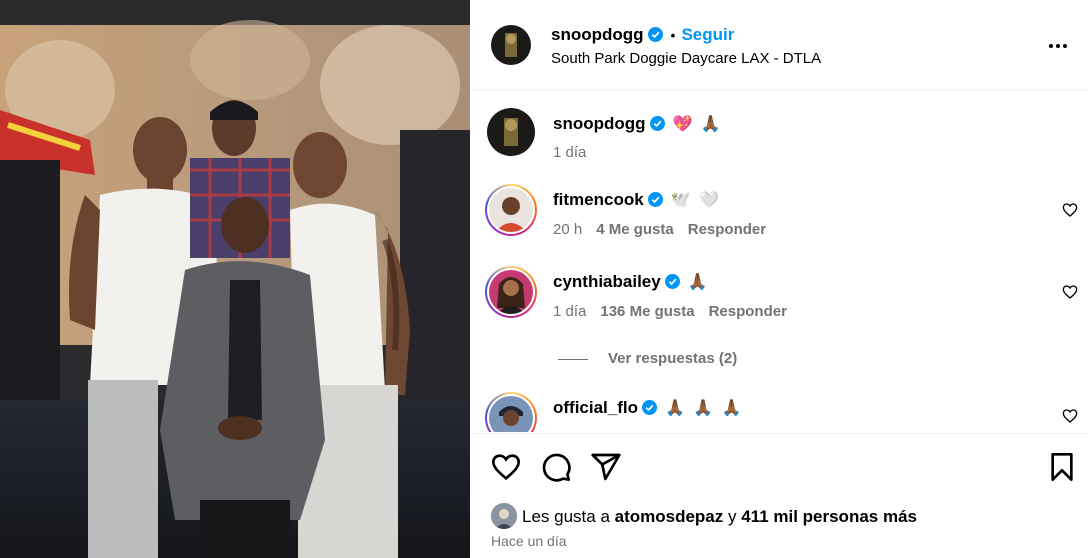 Image resolution: width=1088 pixels, height=558 pixels. I want to click on comment-username: fitmencook, so click(598, 199).